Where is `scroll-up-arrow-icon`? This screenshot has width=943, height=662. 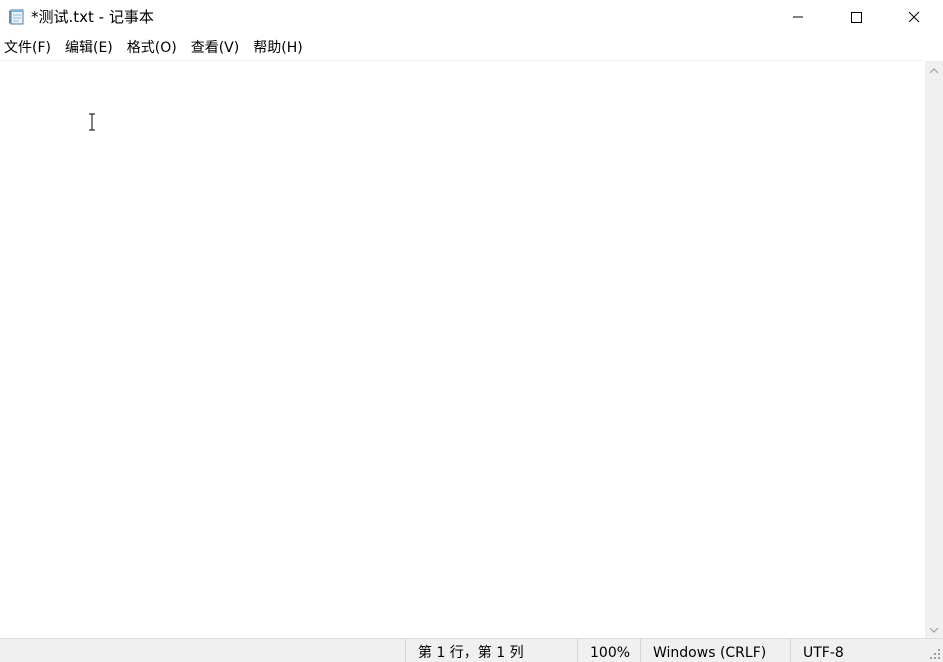 scroll-up-arrow-icon is located at coordinates (934, 70).